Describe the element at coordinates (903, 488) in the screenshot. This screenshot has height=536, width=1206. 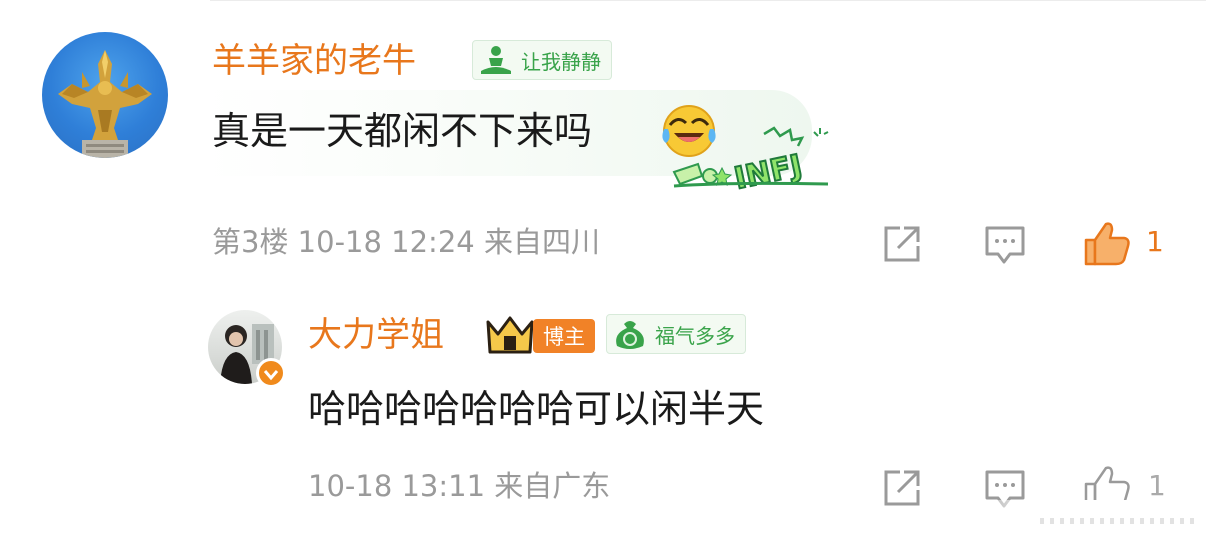
I see `reply-share-icon` at that location.